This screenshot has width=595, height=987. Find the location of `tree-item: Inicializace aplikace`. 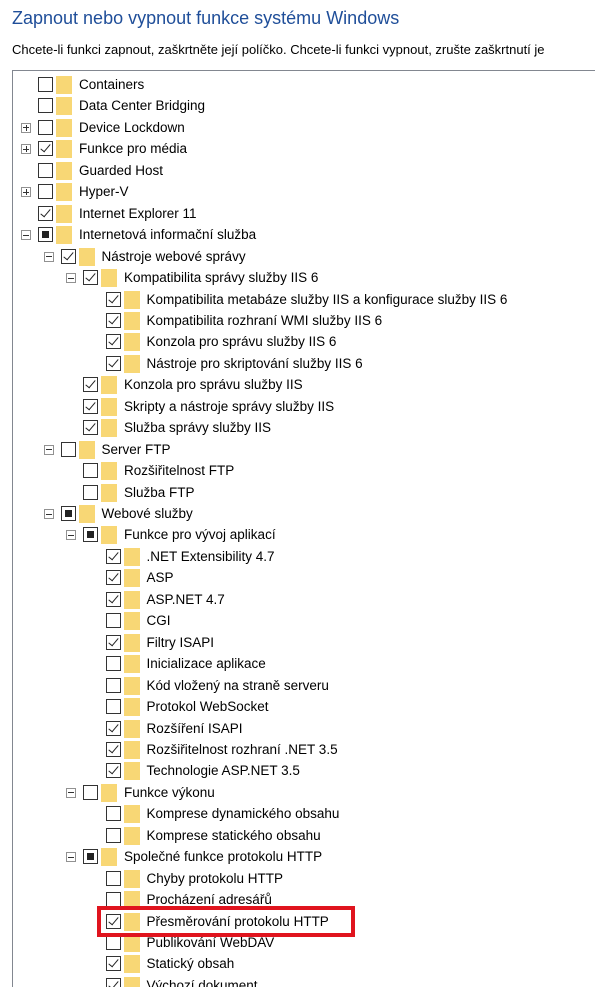

tree-item: Inicializace aplikace is located at coordinates (303, 664).